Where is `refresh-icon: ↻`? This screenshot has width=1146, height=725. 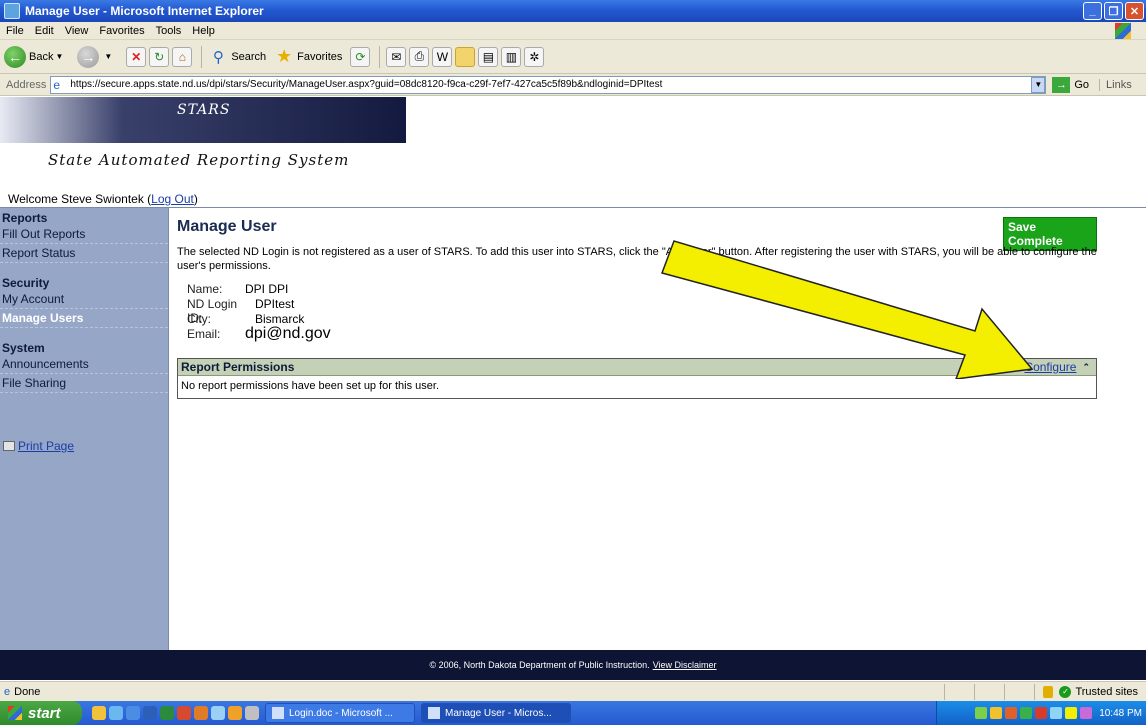 refresh-icon: ↻ is located at coordinates (159, 56).